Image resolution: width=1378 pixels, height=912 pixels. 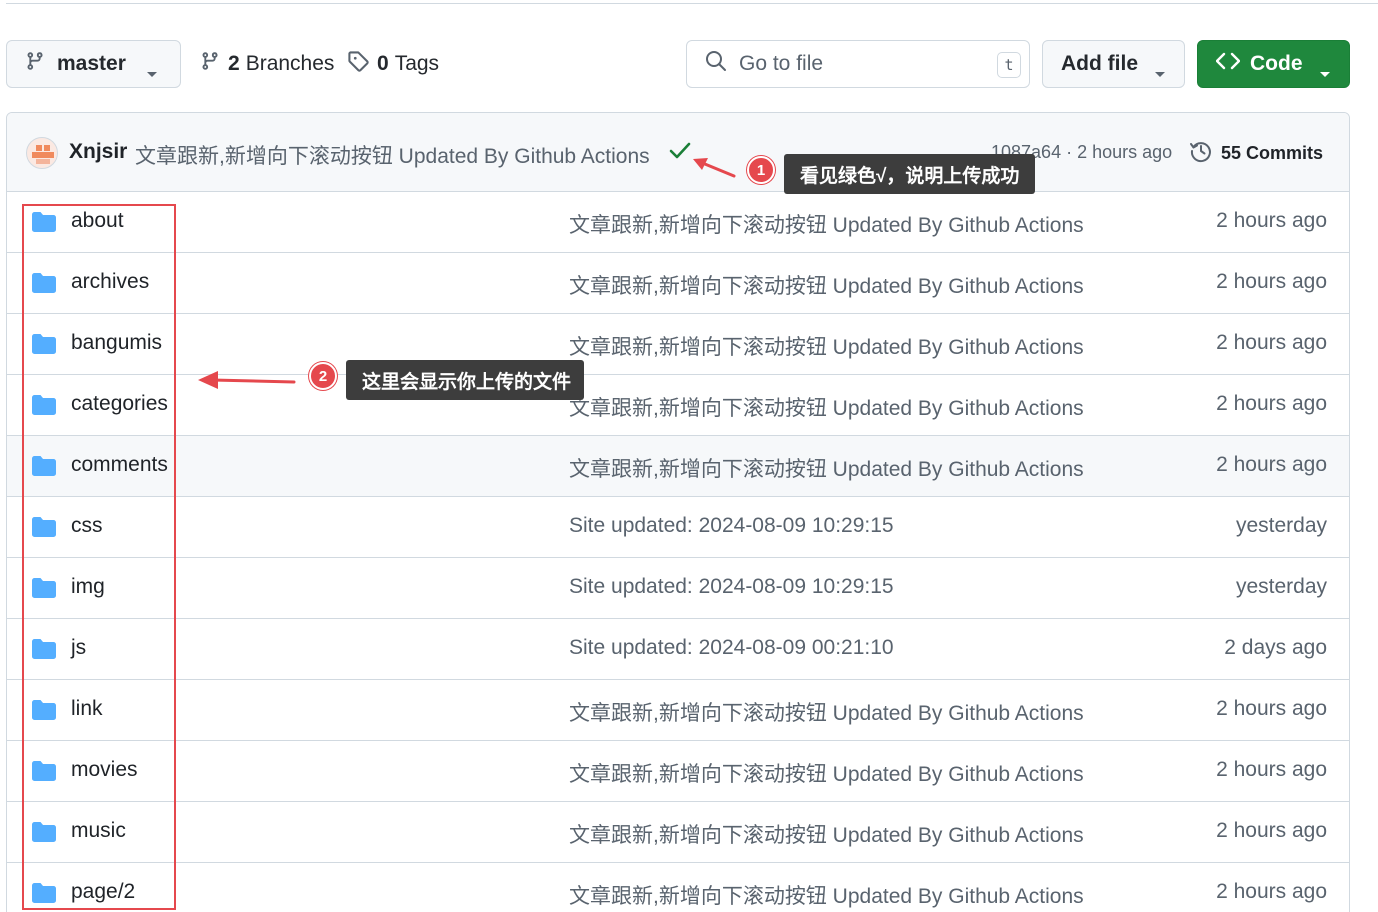 I want to click on code-button: Code, so click(x=1273, y=64).